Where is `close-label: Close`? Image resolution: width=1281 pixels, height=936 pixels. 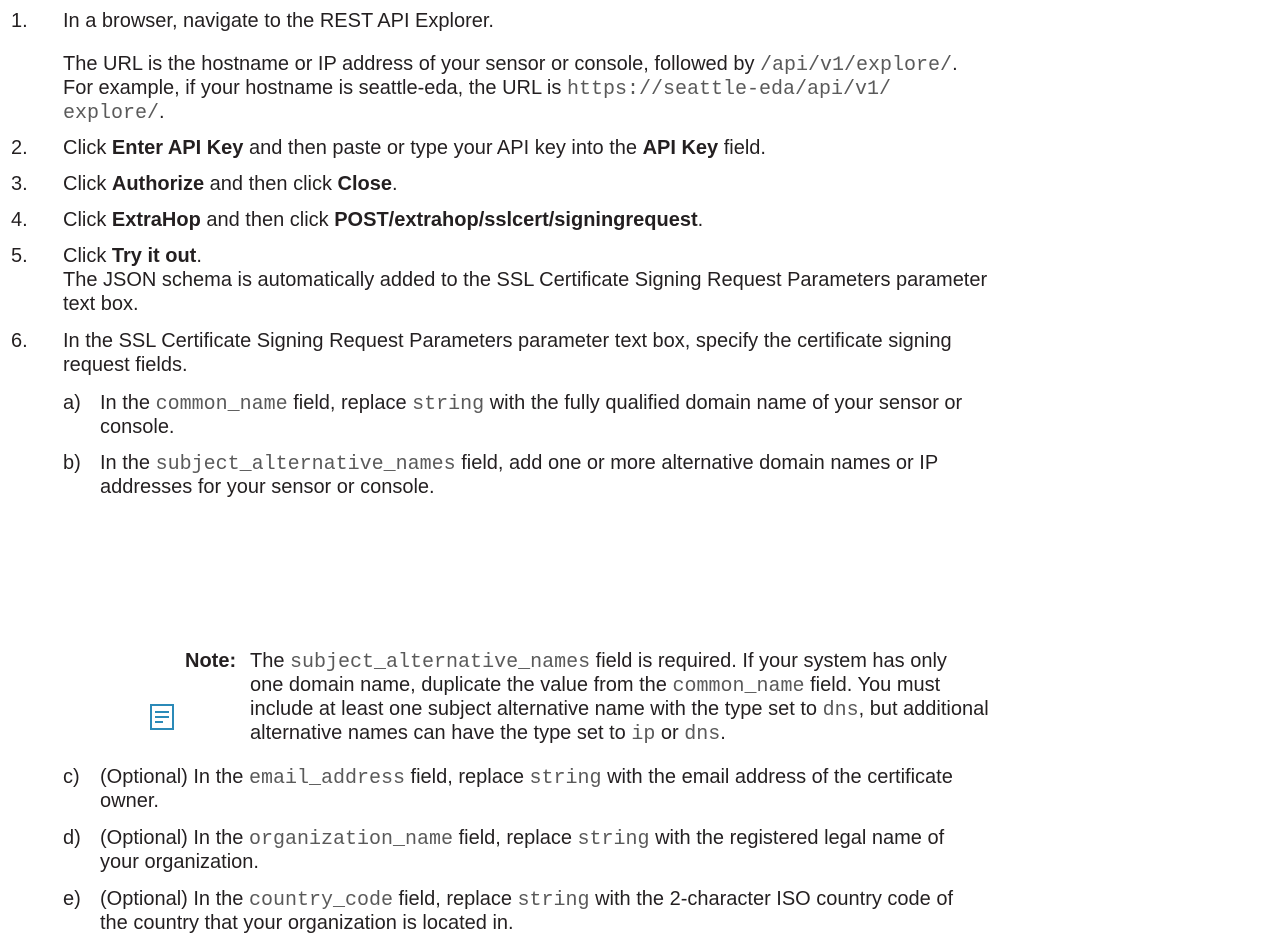
close-label: Close is located at coordinates (364, 184).